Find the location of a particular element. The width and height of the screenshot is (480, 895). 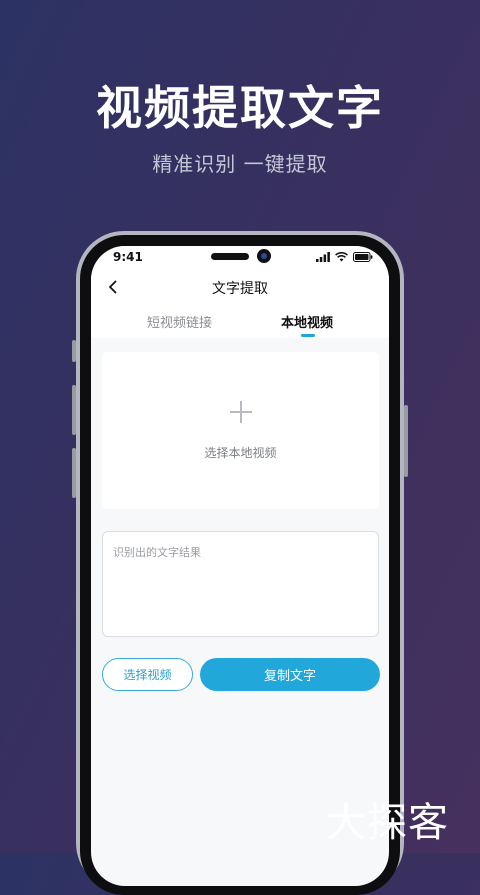

upload-video-area: 选择本地视频 is located at coordinates (240, 430).